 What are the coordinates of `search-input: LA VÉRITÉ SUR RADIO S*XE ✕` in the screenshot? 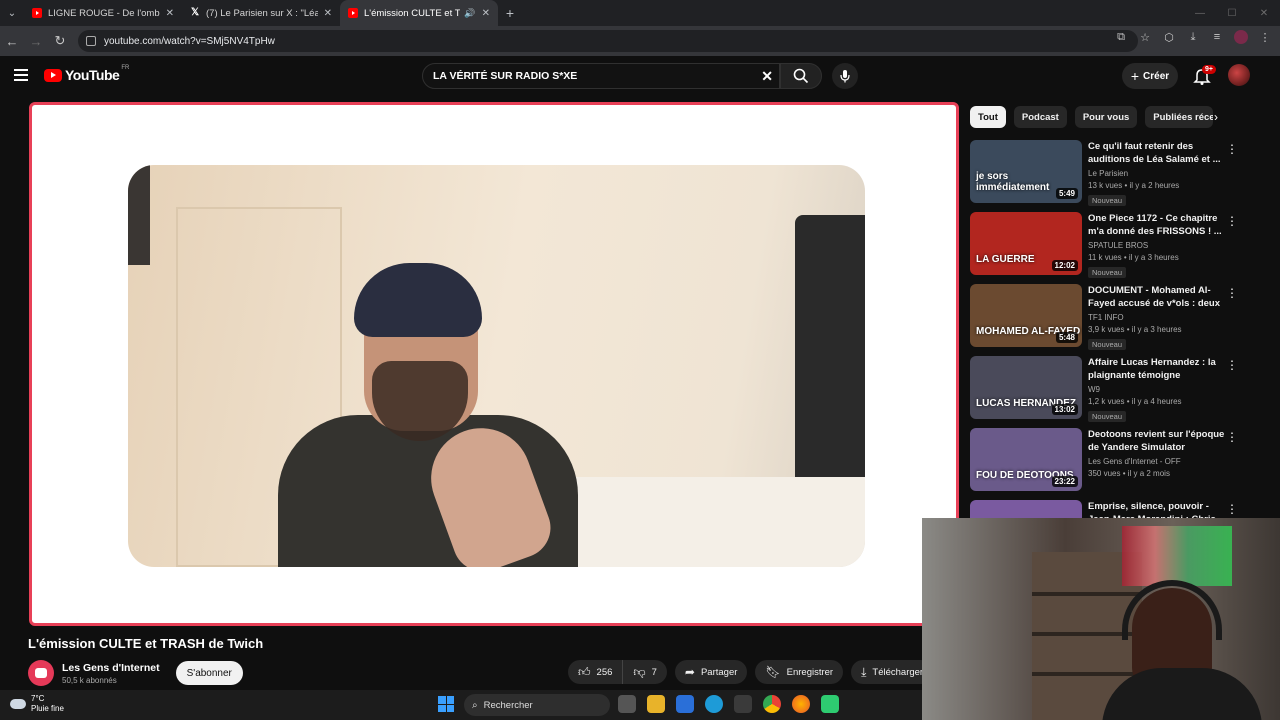 It's located at (601, 76).